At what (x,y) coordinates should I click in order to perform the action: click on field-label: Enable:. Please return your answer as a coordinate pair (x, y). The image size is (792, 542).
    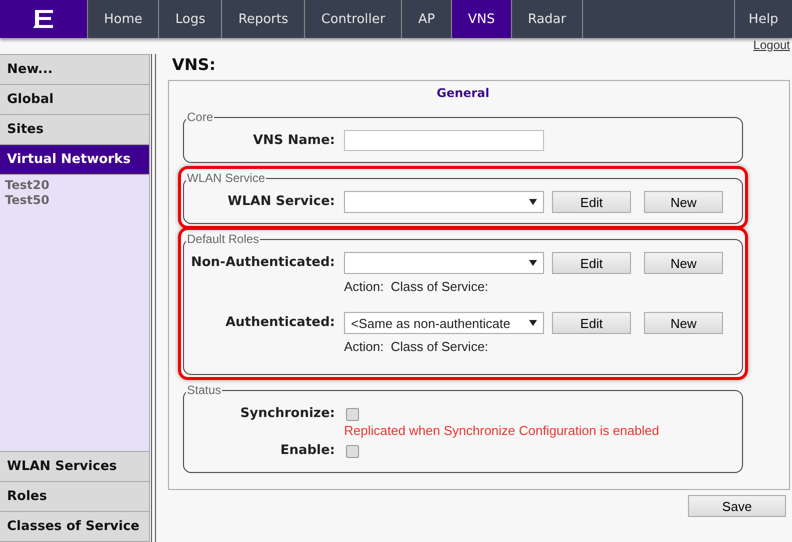
    Looking at the image, I should click on (307, 451).